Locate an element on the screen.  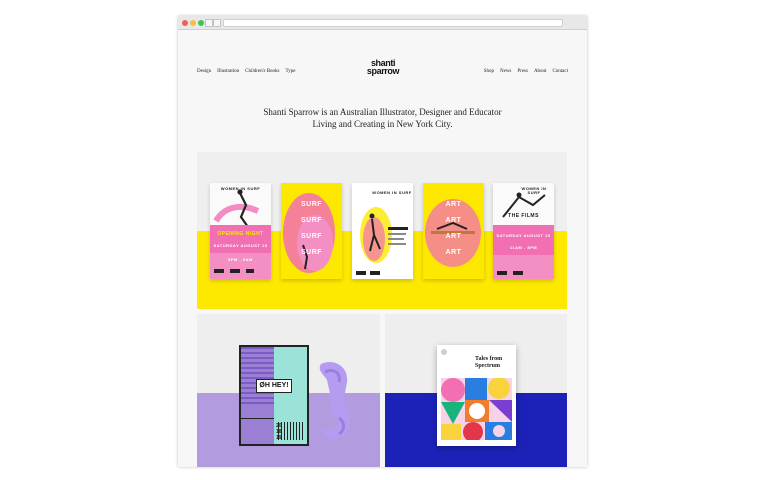
nav-illustration: Illustration is located at coordinates (228, 71).